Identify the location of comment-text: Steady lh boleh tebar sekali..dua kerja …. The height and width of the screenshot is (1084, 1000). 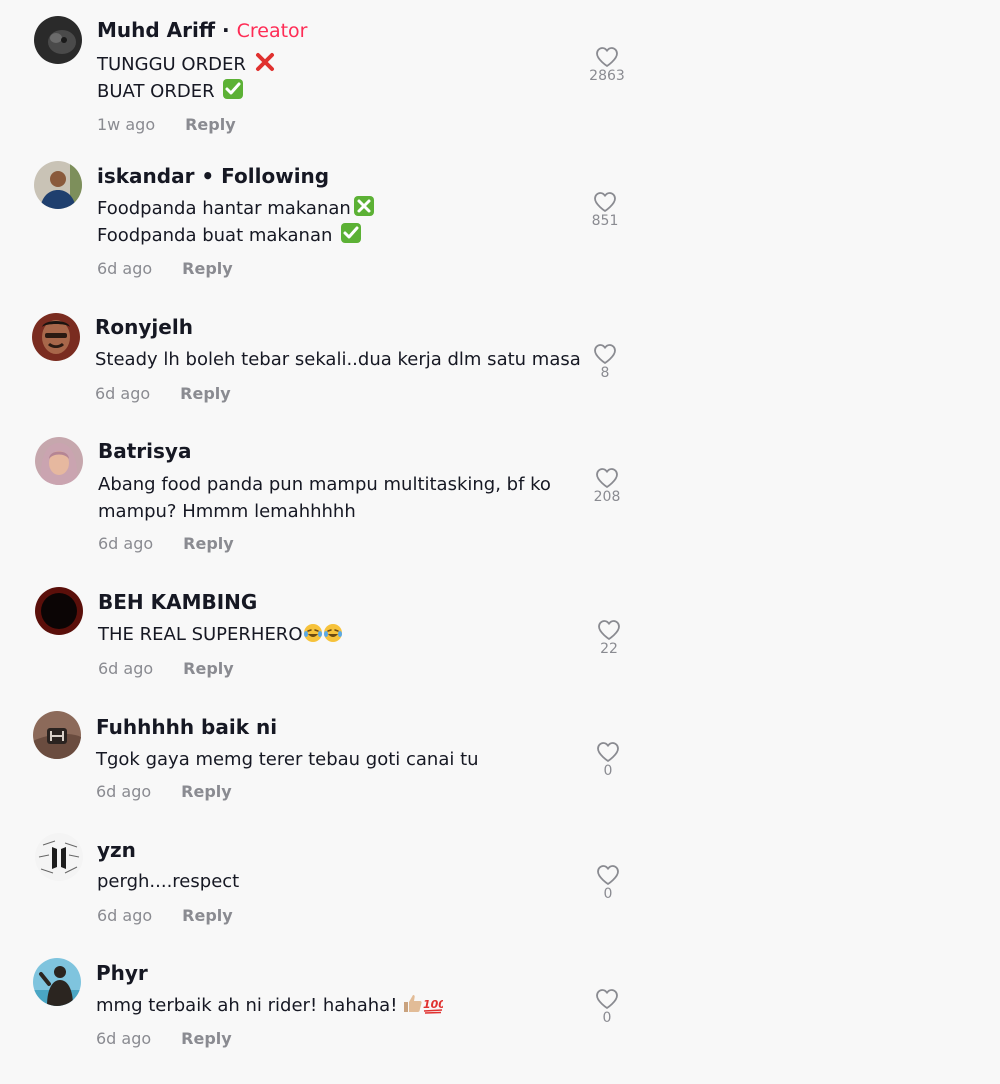
(338, 359).